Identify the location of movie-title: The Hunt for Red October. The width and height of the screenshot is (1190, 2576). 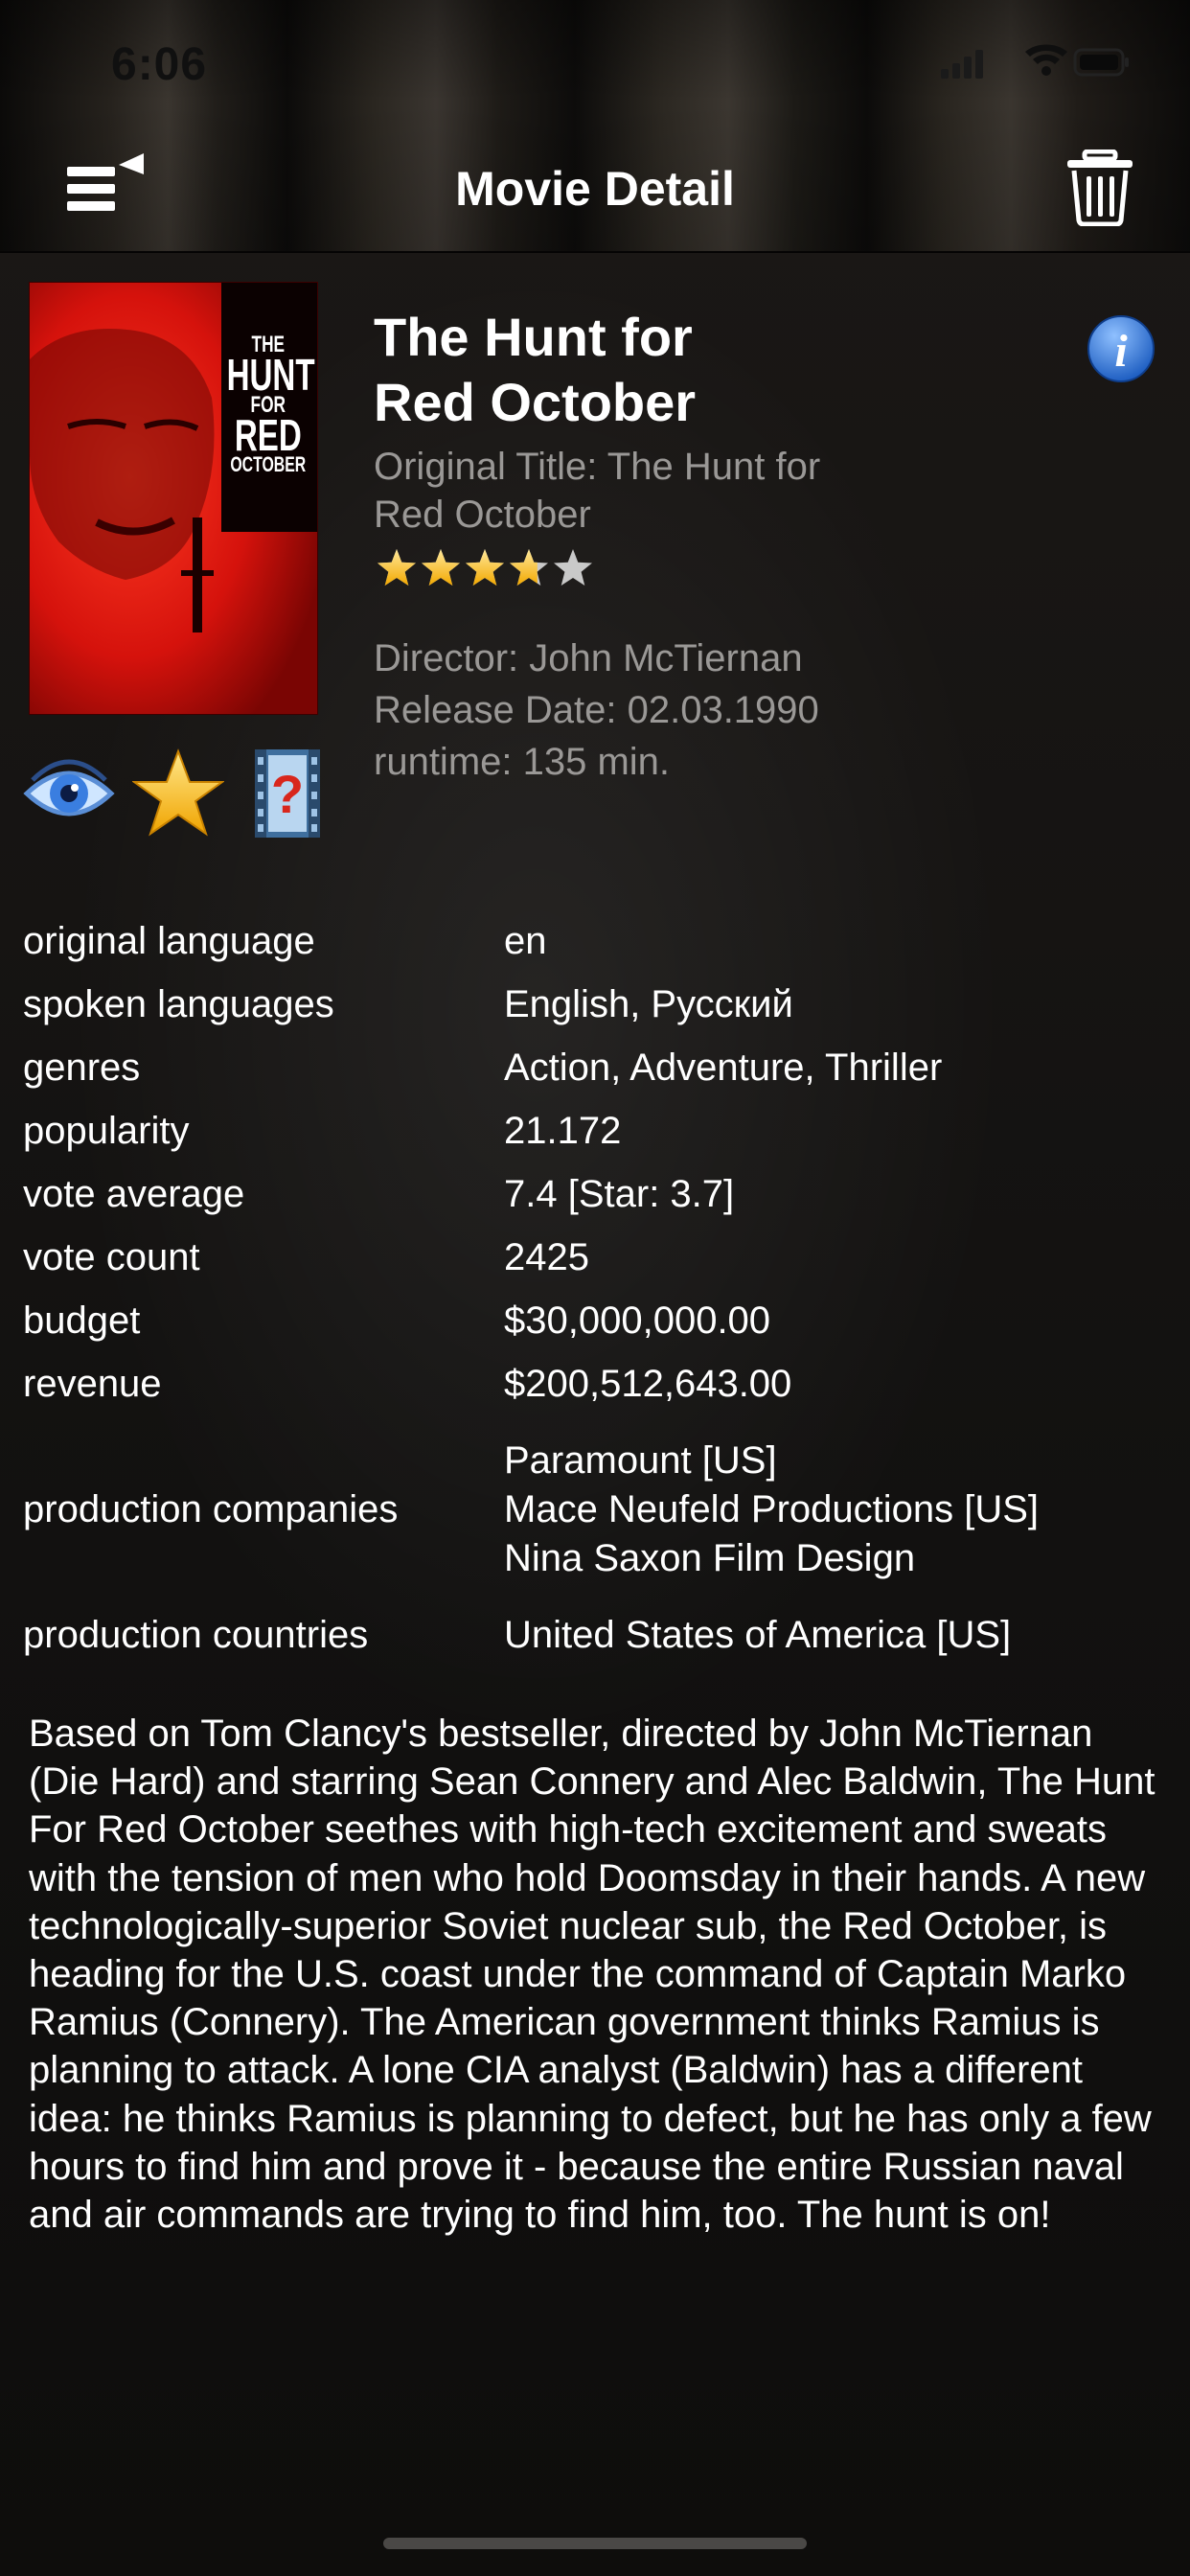
(536, 369).